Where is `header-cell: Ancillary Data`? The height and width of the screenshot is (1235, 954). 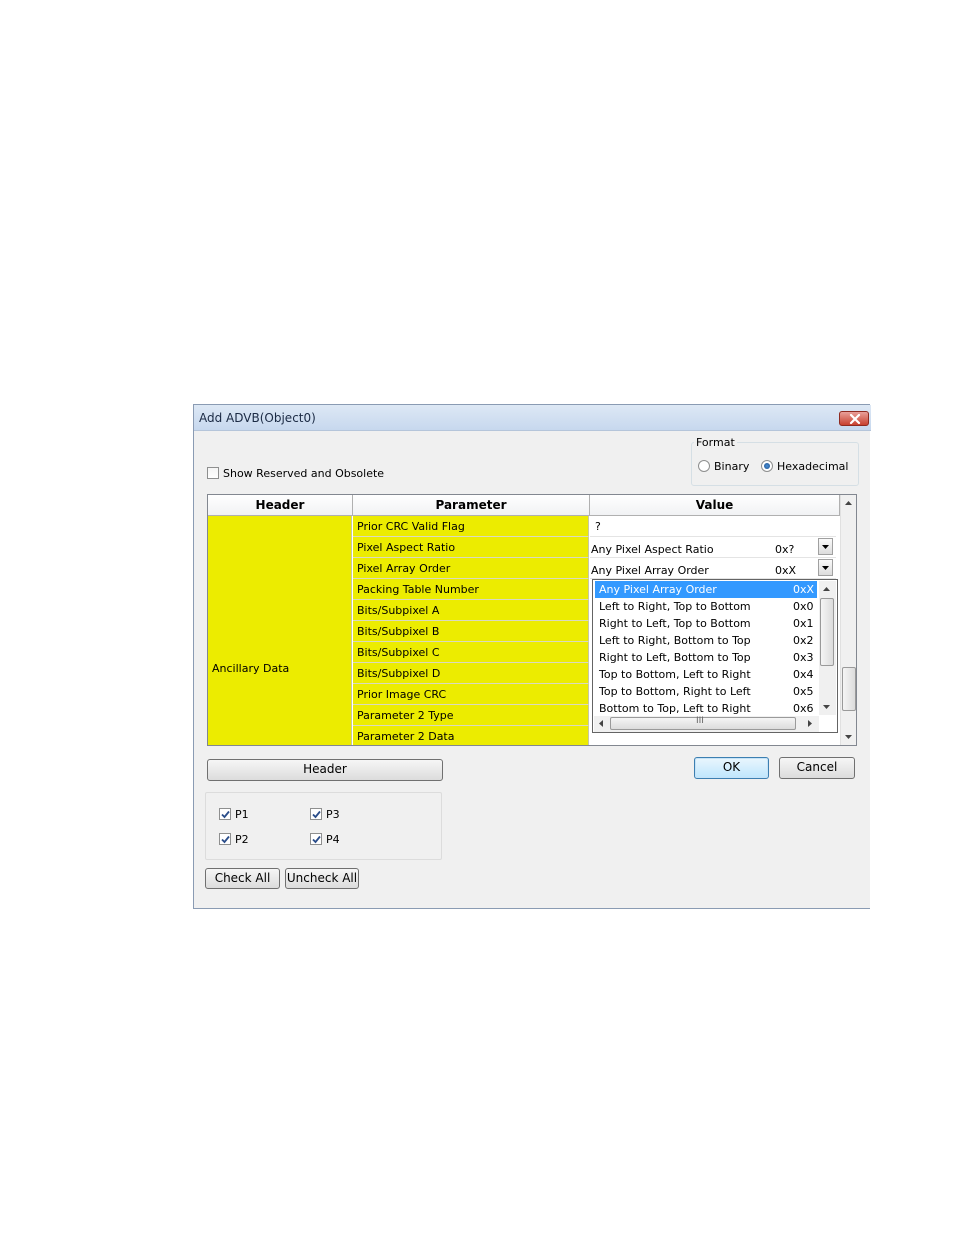 header-cell: Ancillary Data is located at coordinates (280, 630).